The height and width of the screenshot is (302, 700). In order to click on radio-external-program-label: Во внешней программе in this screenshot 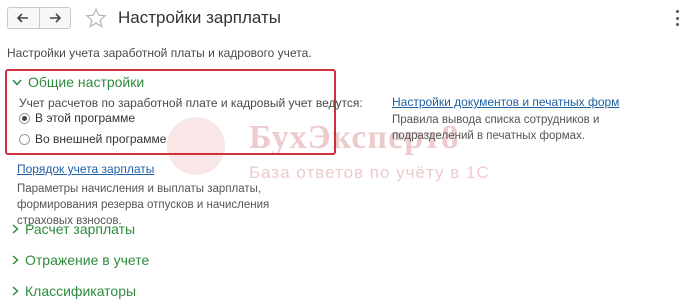, I will do `click(101, 139)`.